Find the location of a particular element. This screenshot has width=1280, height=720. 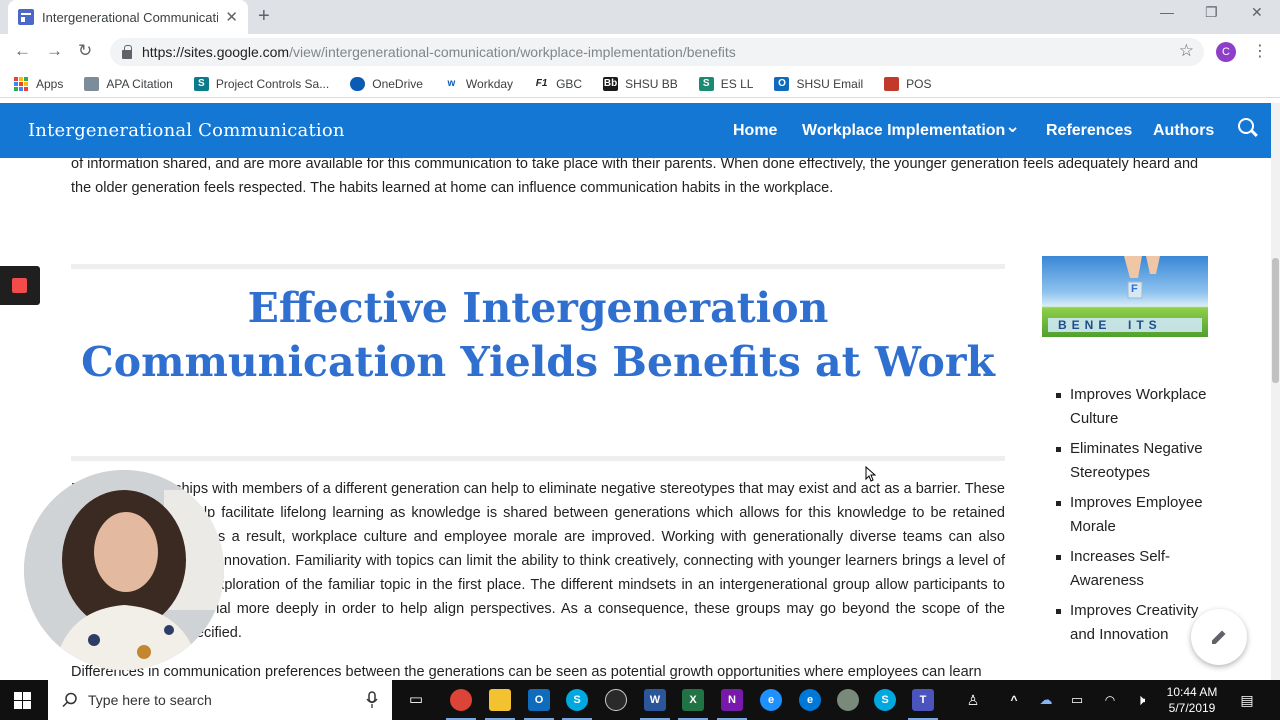

onedrive-icon is located at coordinates (358, 83).